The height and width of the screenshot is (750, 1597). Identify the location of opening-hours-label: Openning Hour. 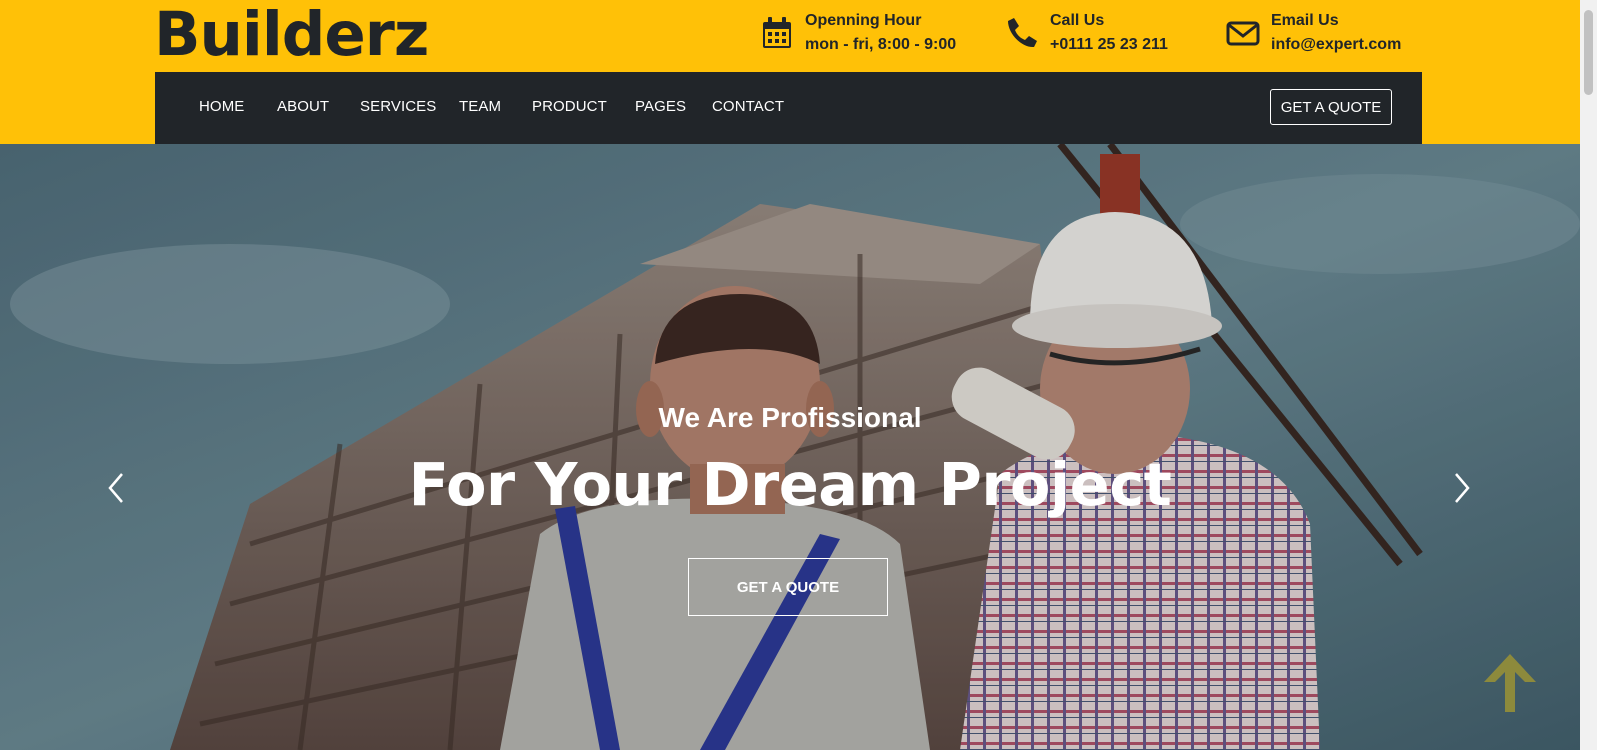
(863, 20).